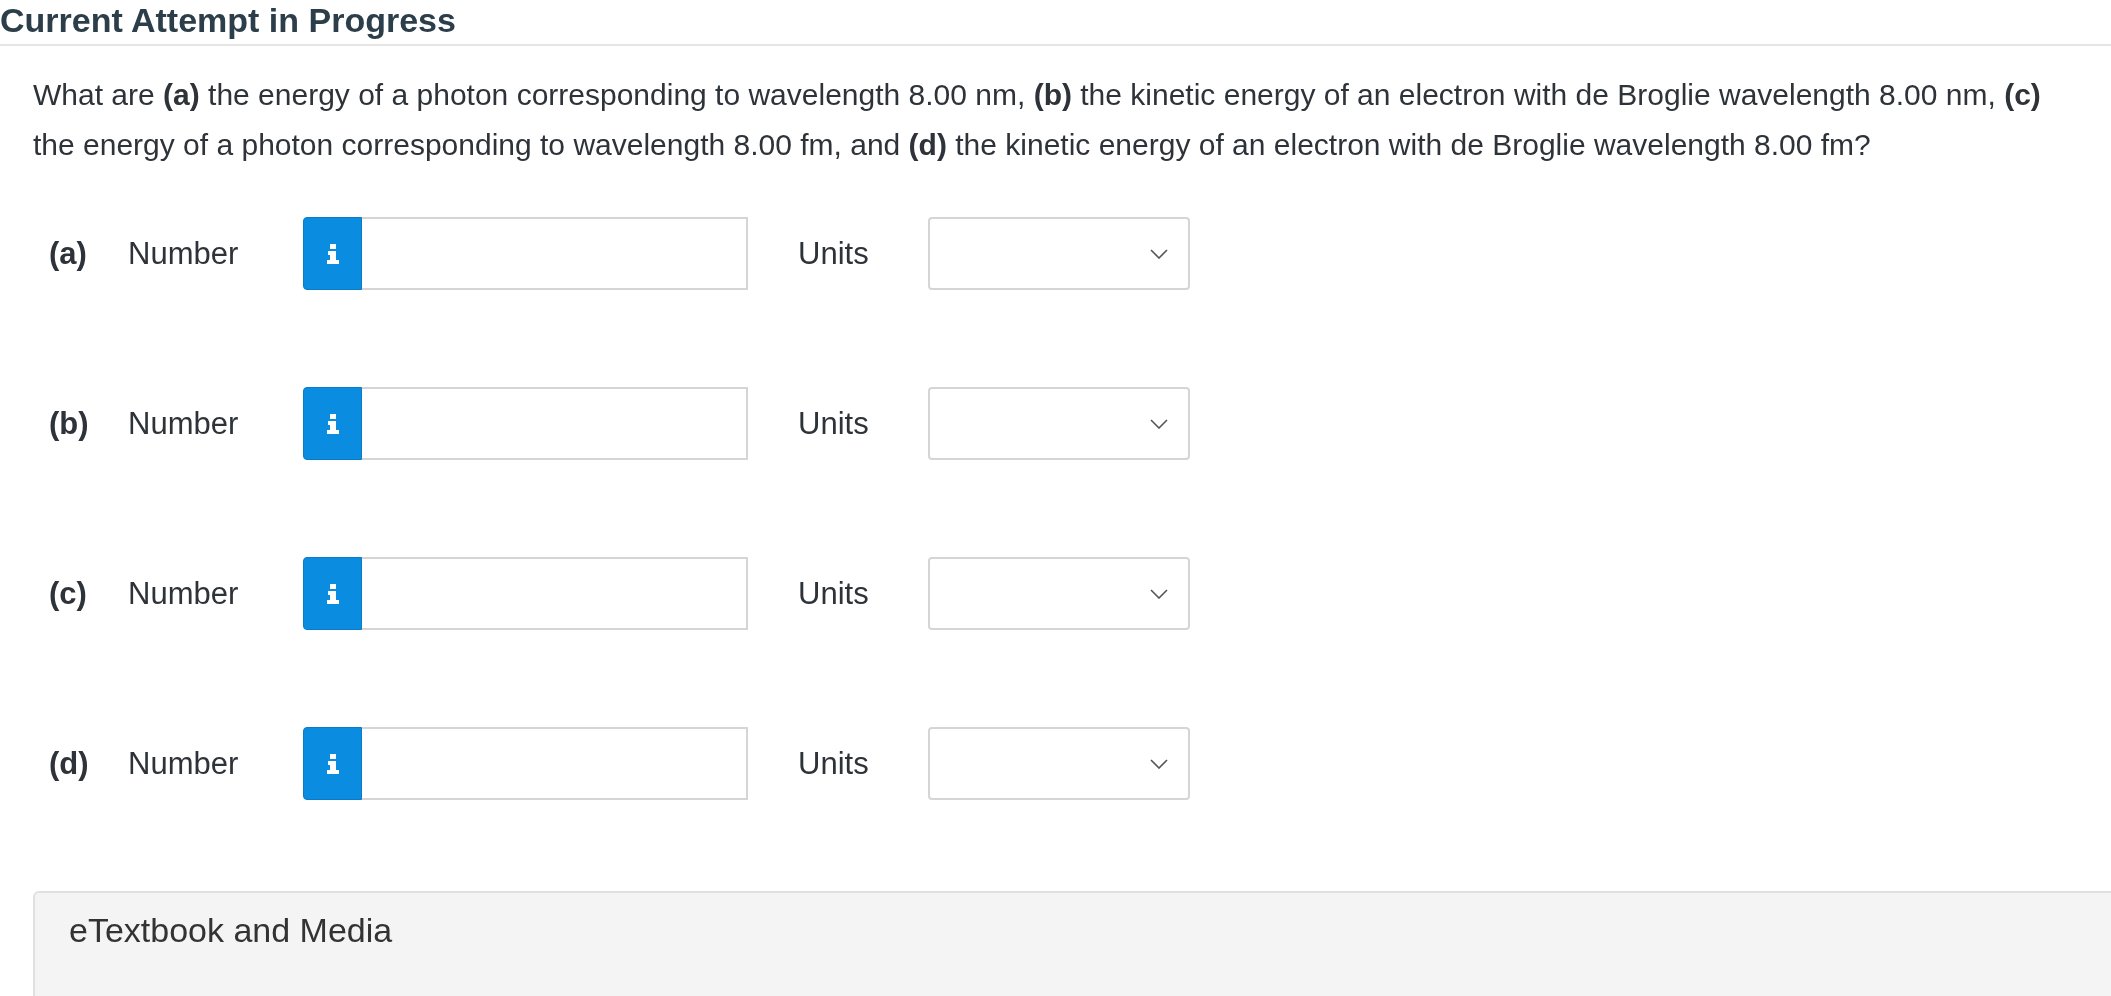 The height and width of the screenshot is (996, 2111). What do you see at coordinates (1072, 943) in the screenshot?
I see `etextbook-panel: eTextbook and Media` at bounding box center [1072, 943].